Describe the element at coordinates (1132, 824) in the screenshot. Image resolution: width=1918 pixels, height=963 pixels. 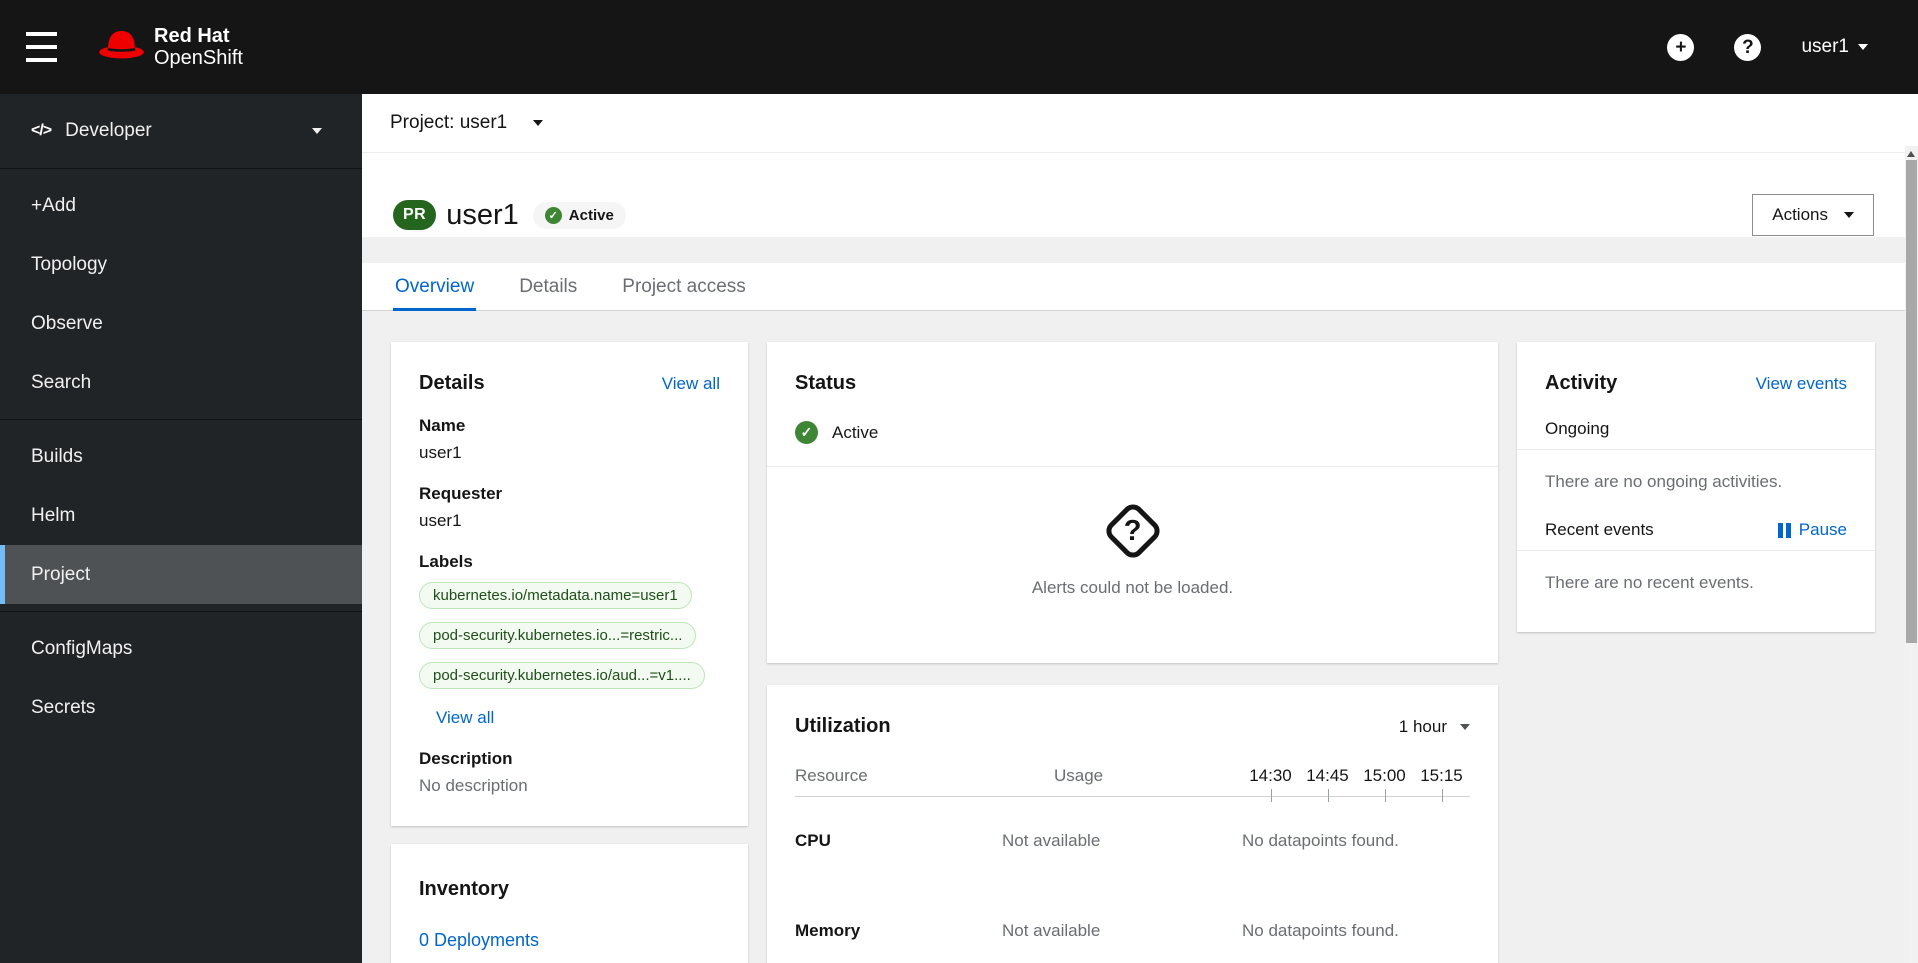
I see `utilization-row-cpu: CPU Not available No datapoints found.` at that location.